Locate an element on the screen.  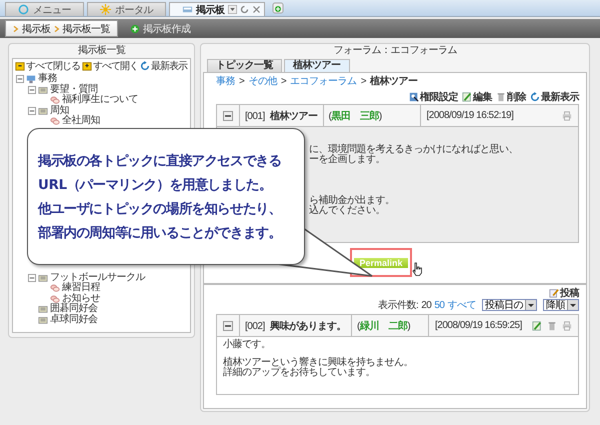
board-link: 練習日程 is located at coordinates (81, 288).